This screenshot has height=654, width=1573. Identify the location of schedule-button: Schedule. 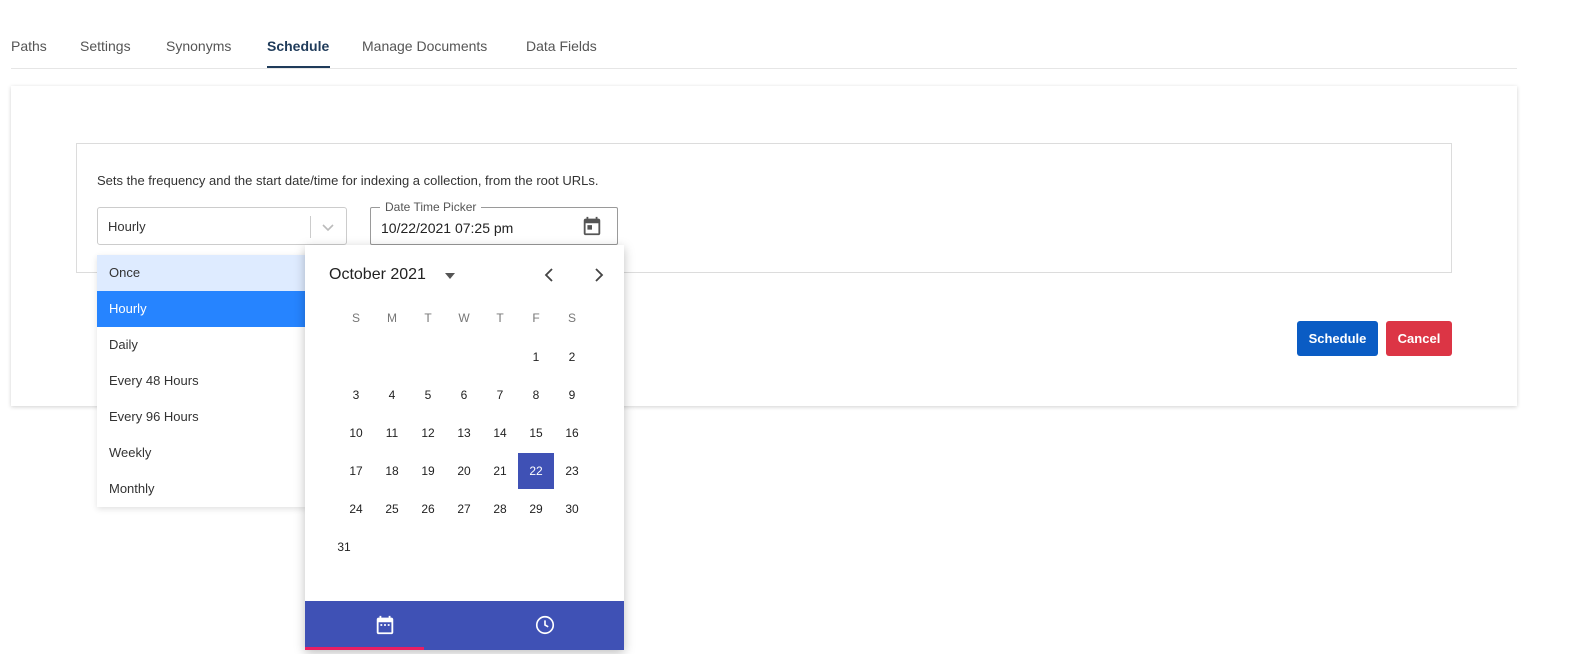
(1337, 338).